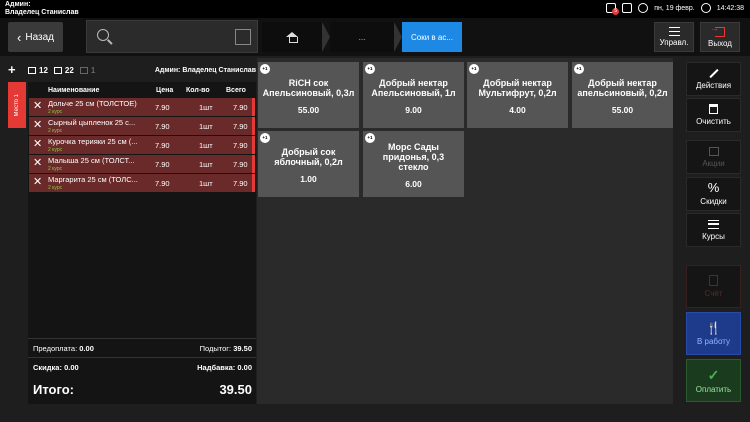  I want to click on discount-value: 0.00, so click(71, 367).